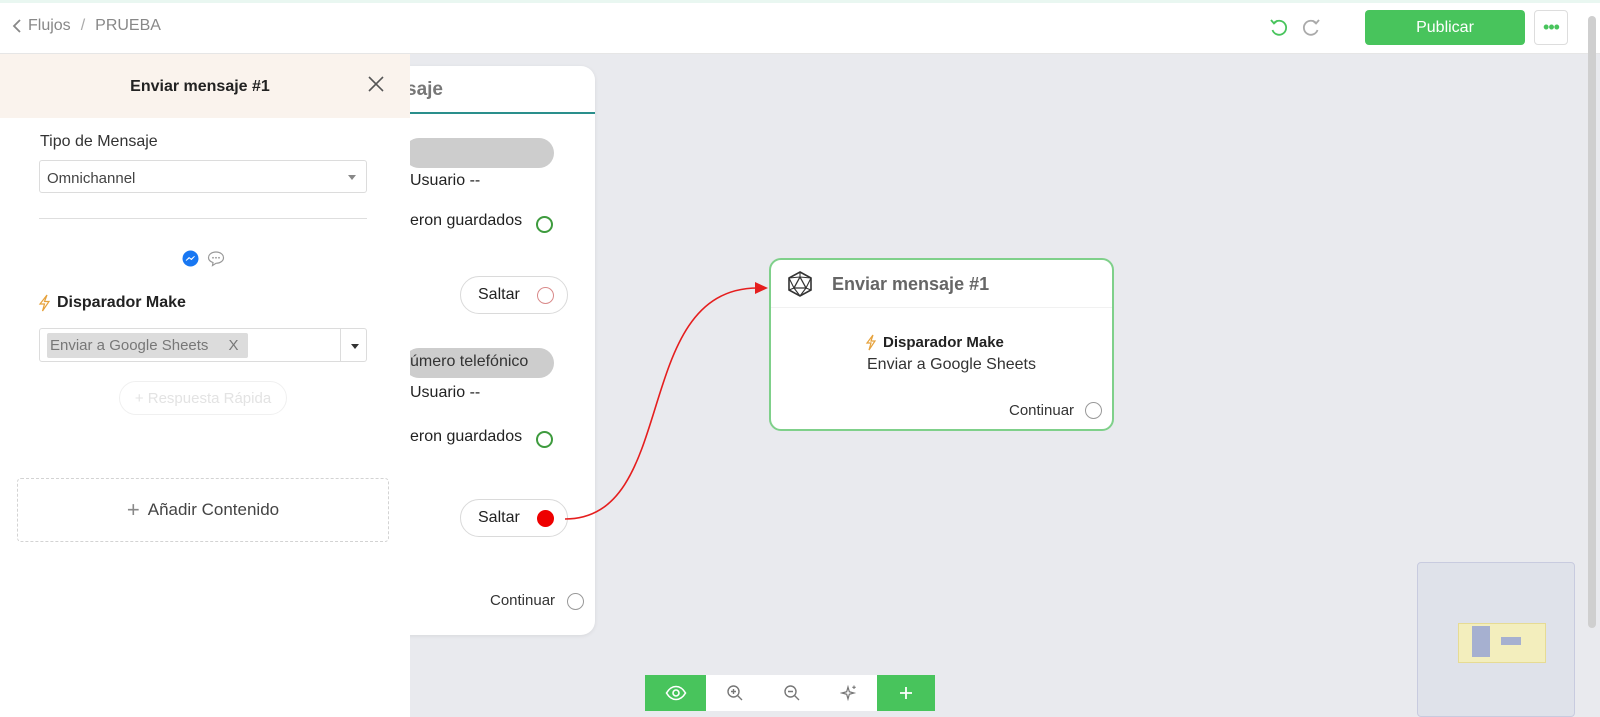  Describe the element at coordinates (203, 258) in the screenshot. I see `channel-icons` at that location.